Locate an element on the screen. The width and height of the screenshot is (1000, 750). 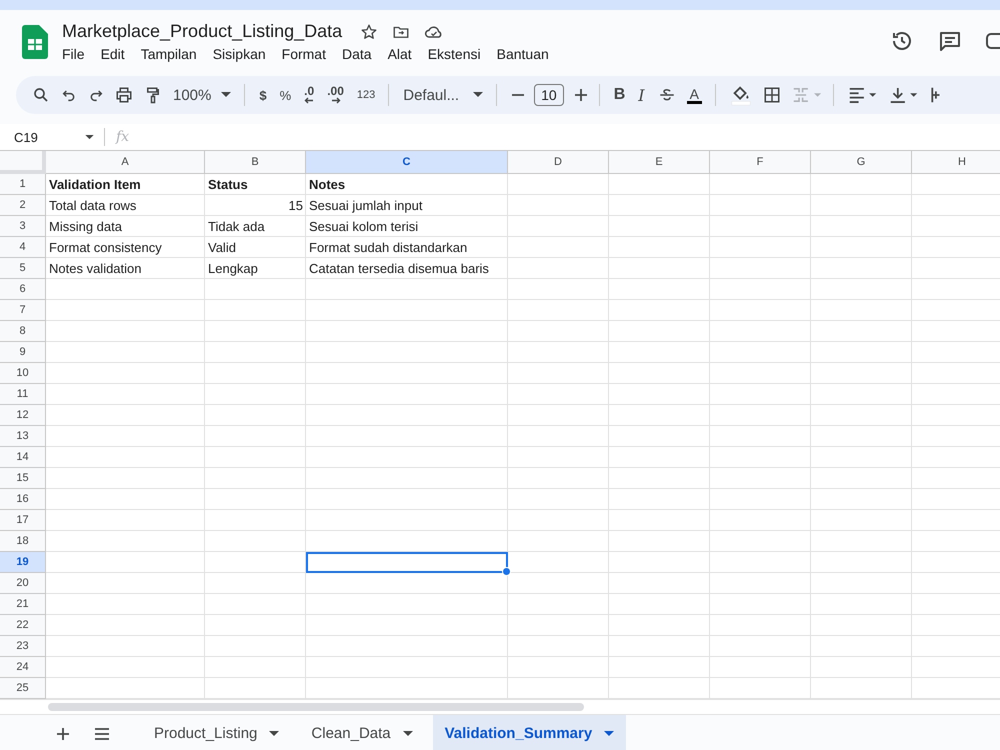
bold-button: B is located at coordinates (620, 95).